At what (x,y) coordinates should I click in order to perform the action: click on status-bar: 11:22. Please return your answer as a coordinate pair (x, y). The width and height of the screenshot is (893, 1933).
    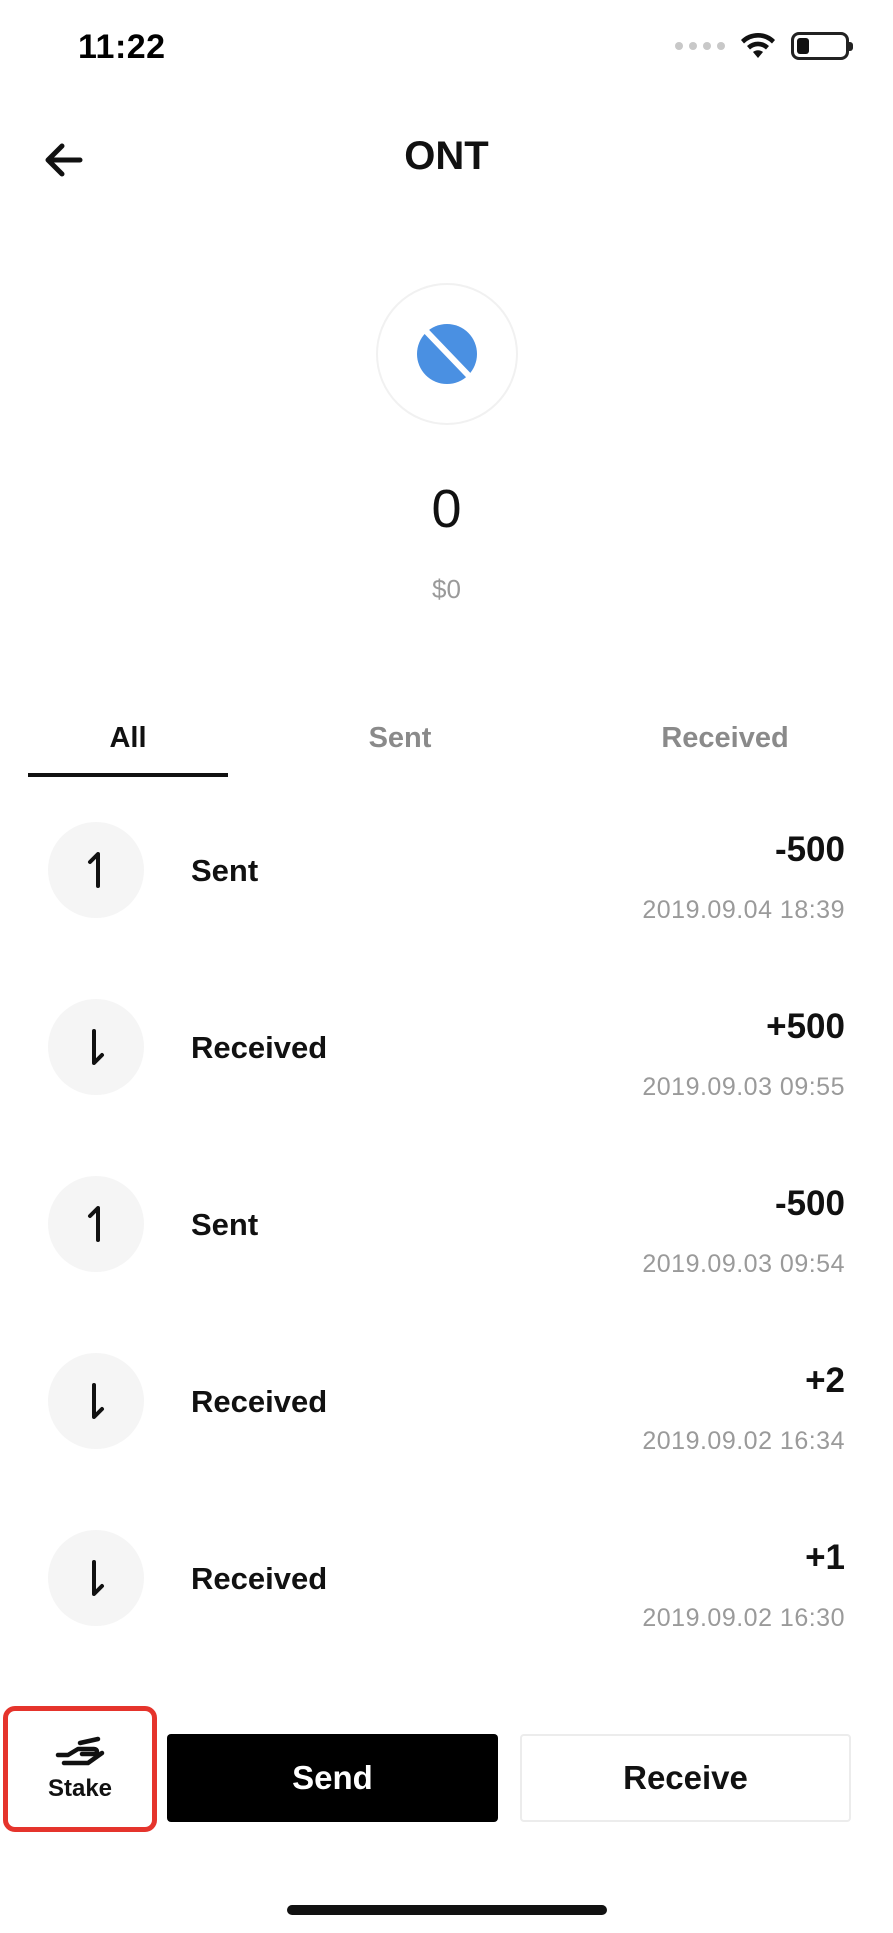
    Looking at the image, I should click on (446, 45).